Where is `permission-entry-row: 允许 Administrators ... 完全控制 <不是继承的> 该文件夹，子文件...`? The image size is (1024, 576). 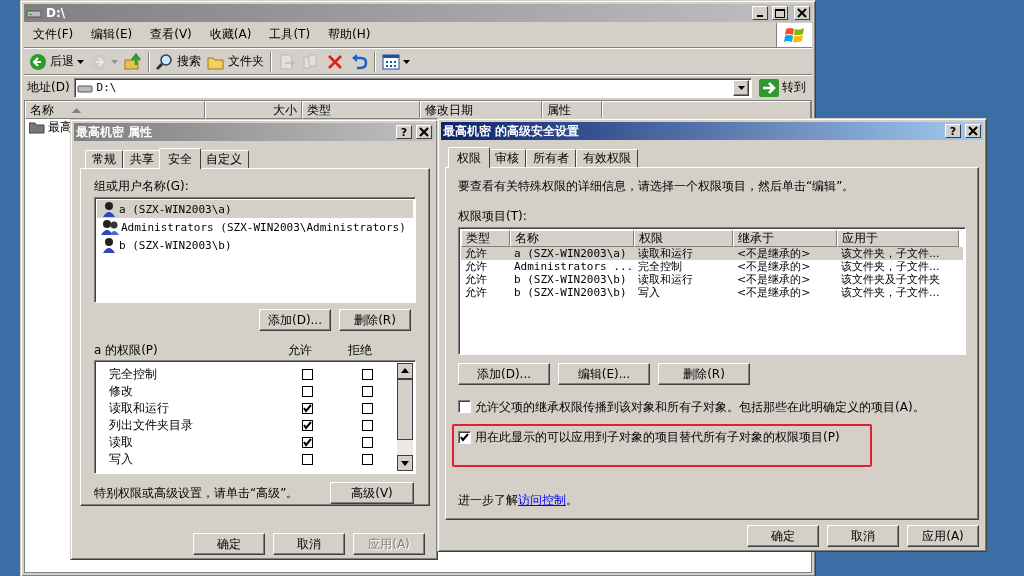
permission-entry-row: 允许 Administrators ... 完全控制 <不是继承的> 该文件夹，子文件... is located at coordinates (712, 266).